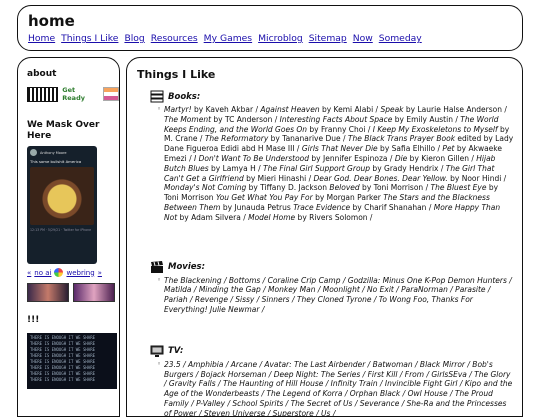  I want to click on book-title: Speak, so click(392, 109).